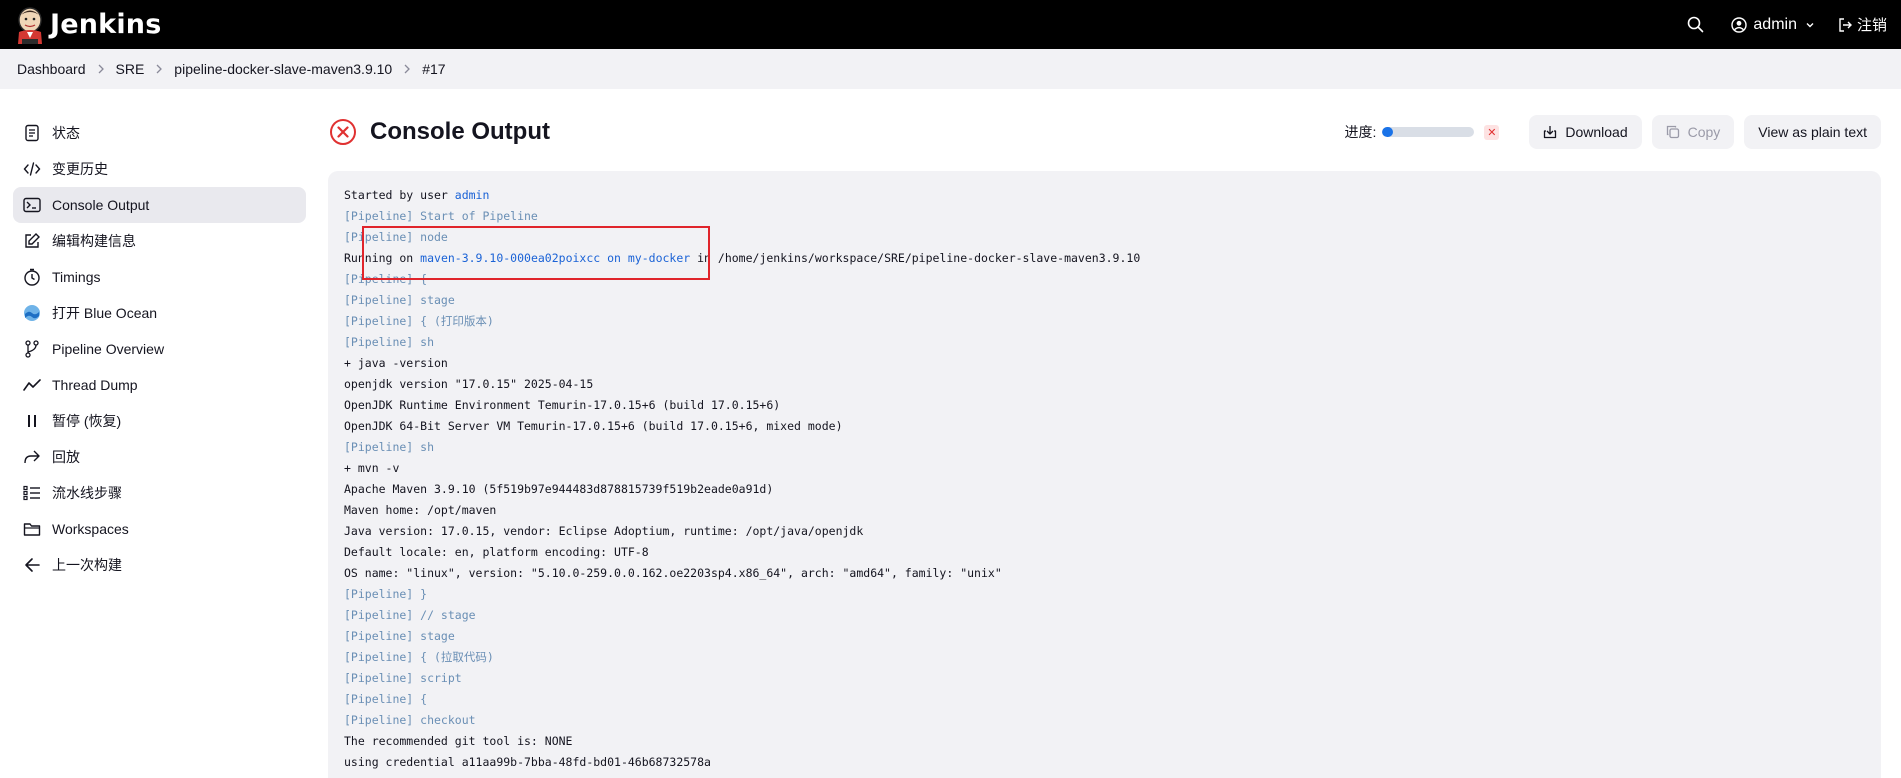 This screenshot has width=1901, height=778. What do you see at coordinates (1550, 132) in the screenshot?
I see `download-icon` at bounding box center [1550, 132].